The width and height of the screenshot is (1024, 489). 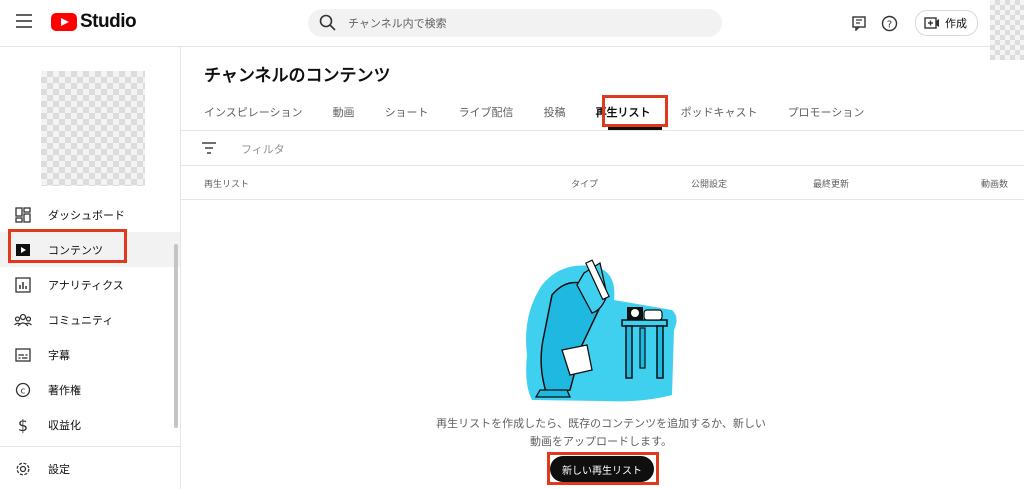 What do you see at coordinates (407, 116) in the screenshot?
I see `tab-shorts: ショート` at bounding box center [407, 116].